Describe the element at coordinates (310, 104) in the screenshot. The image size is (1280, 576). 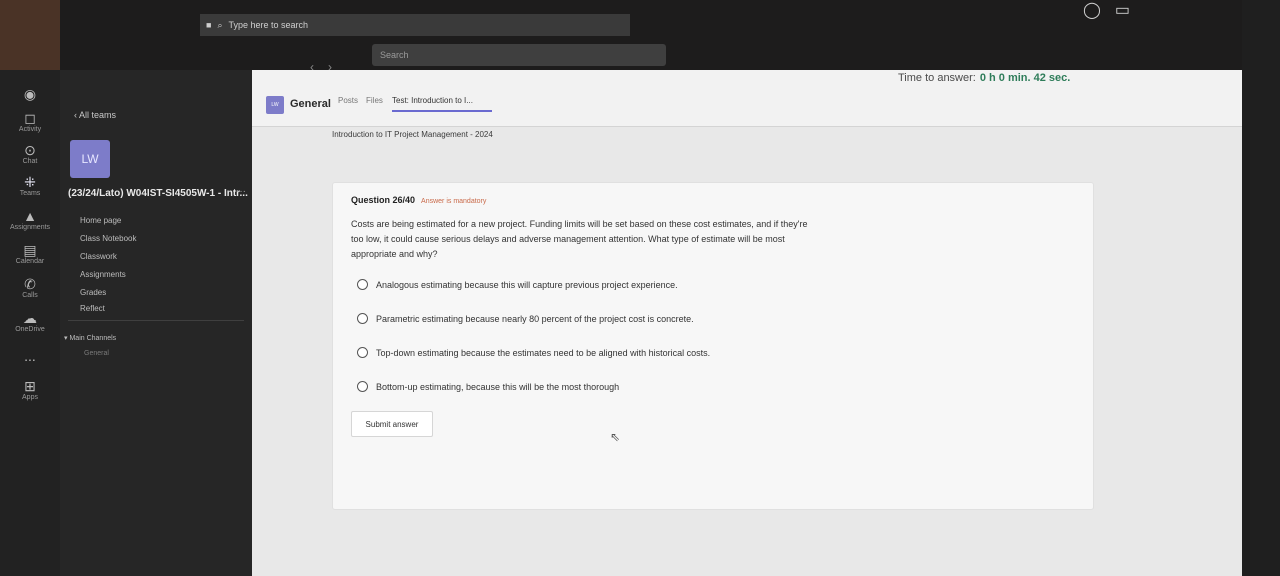
I see `channel-title: General` at that location.